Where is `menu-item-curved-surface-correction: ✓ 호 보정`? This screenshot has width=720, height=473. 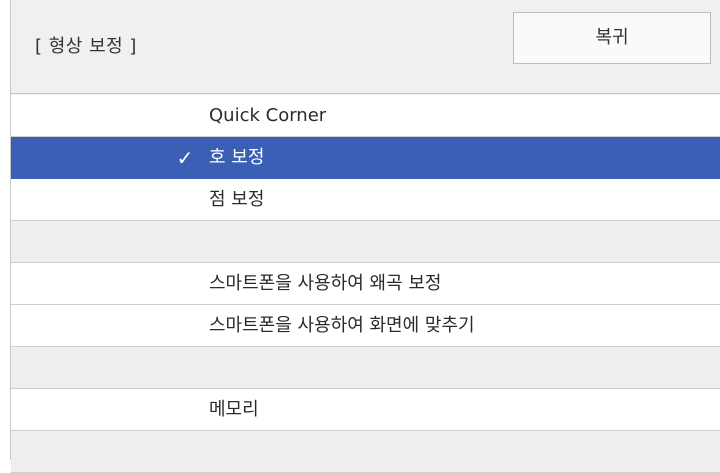
menu-item-curved-surface-correction: ✓ 호 보정 is located at coordinates (365, 158).